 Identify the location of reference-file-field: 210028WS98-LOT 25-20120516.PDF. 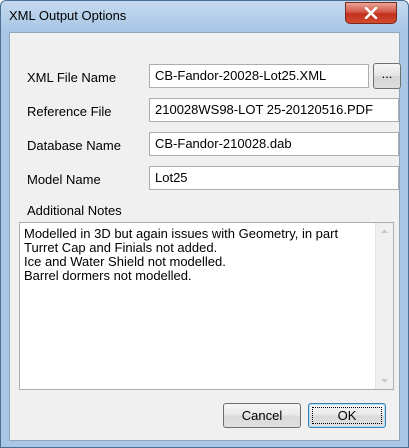
(274, 110).